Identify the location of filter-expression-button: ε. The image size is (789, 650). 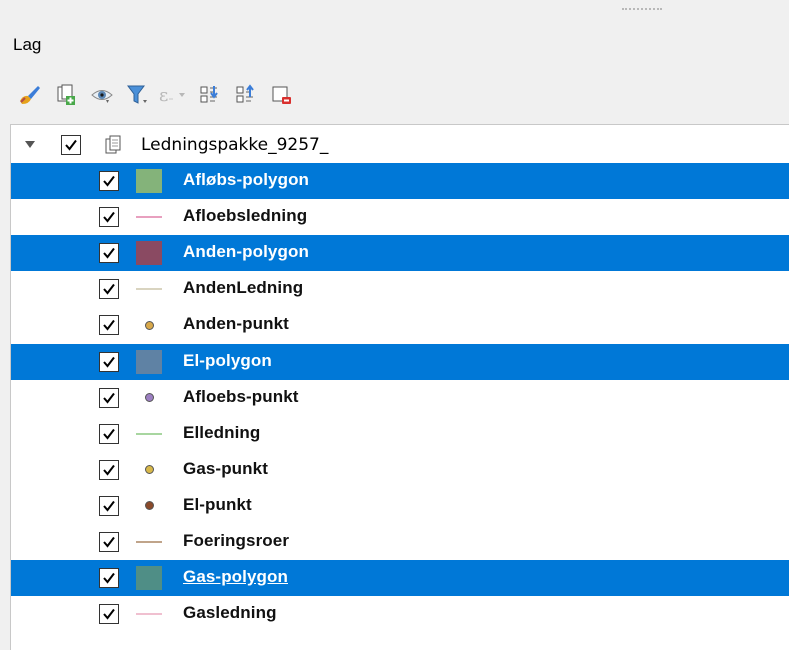
(174, 95).